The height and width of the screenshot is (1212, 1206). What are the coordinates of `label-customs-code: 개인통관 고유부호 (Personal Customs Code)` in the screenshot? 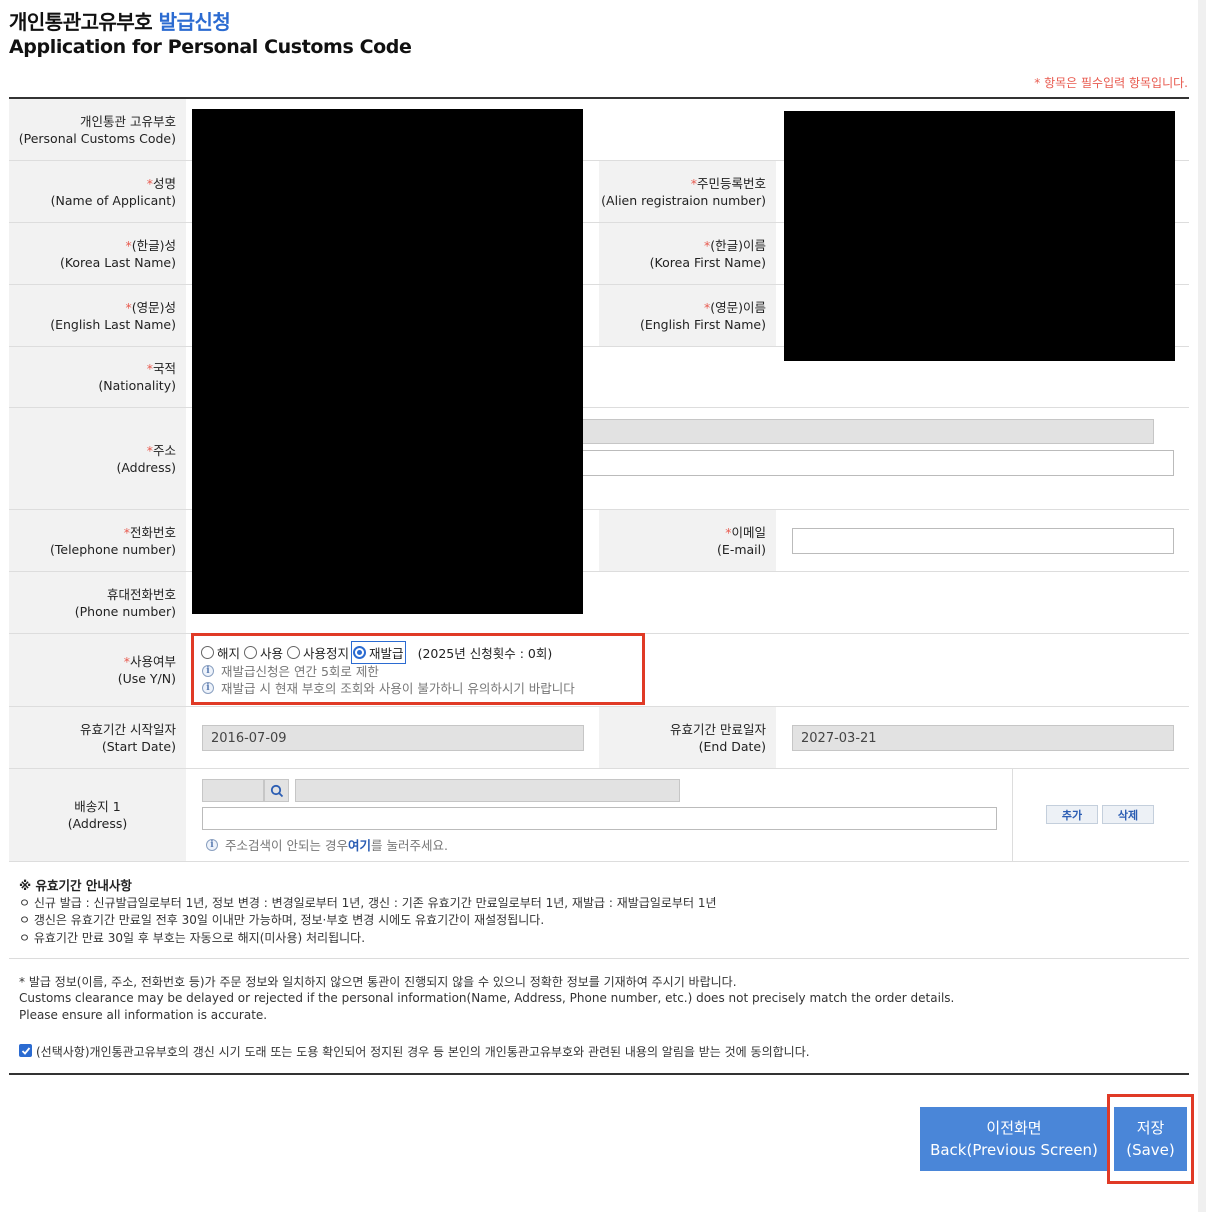 It's located at (97, 129).